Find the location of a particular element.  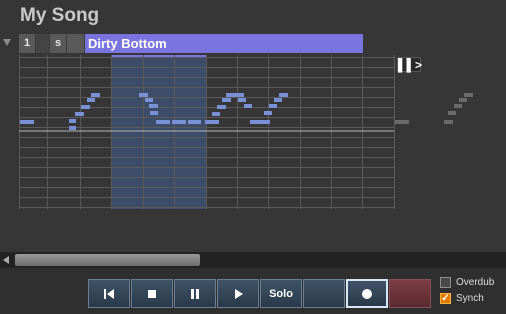

record-button is located at coordinates (367, 293).